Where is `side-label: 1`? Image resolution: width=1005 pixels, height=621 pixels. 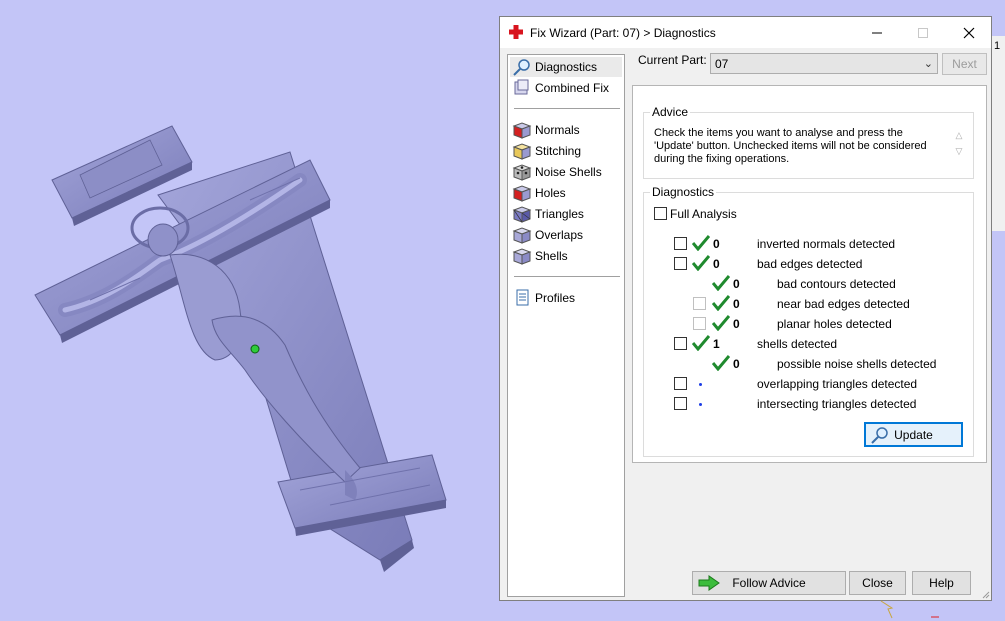 side-label: 1 is located at coordinates (997, 46).